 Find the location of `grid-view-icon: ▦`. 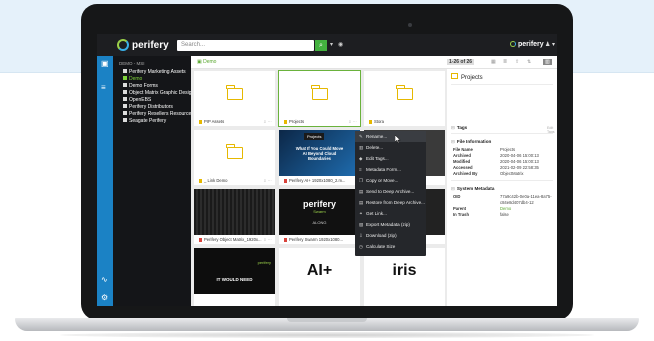

grid-view-icon: ▦ is located at coordinates (493, 62).